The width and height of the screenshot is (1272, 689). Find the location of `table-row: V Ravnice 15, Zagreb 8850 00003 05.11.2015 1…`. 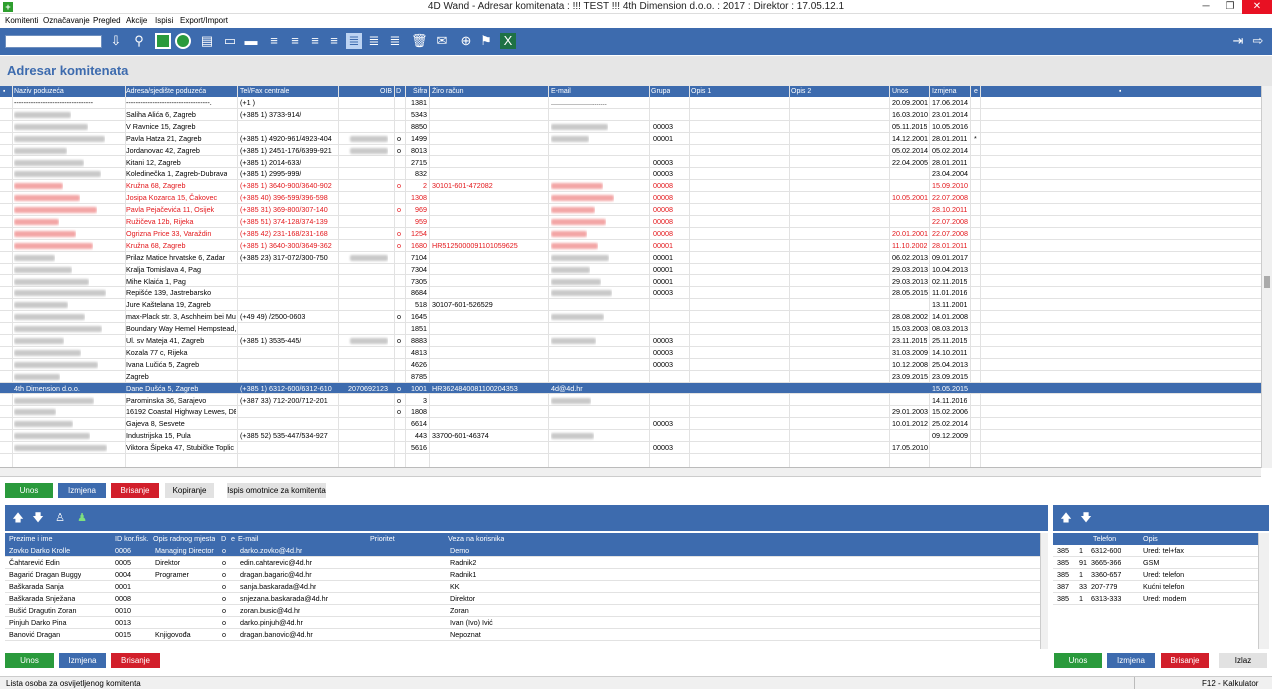

table-row: V Ravnice 15, Zagreb 8850 00003 05.11.2015 1… is located at coordinates (630, 127).